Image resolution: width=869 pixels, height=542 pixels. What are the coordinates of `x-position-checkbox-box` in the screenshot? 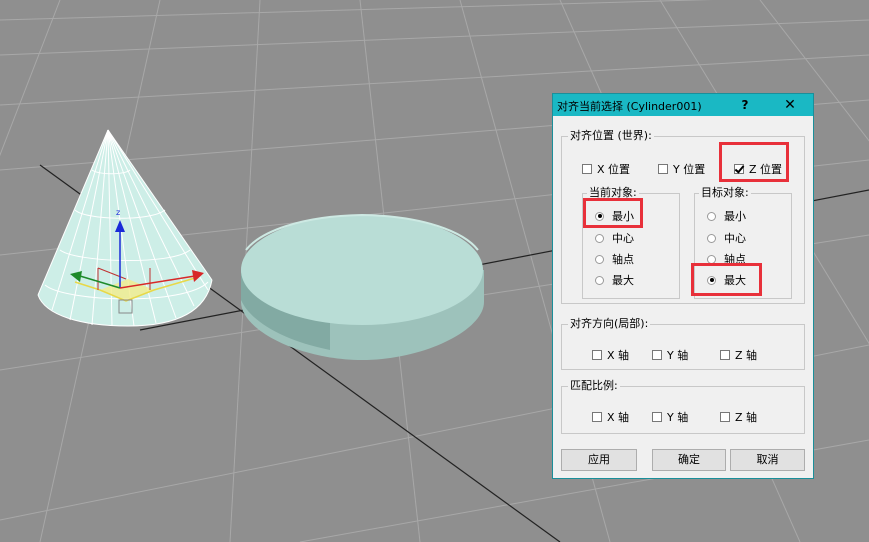 It's located at (587, 169).